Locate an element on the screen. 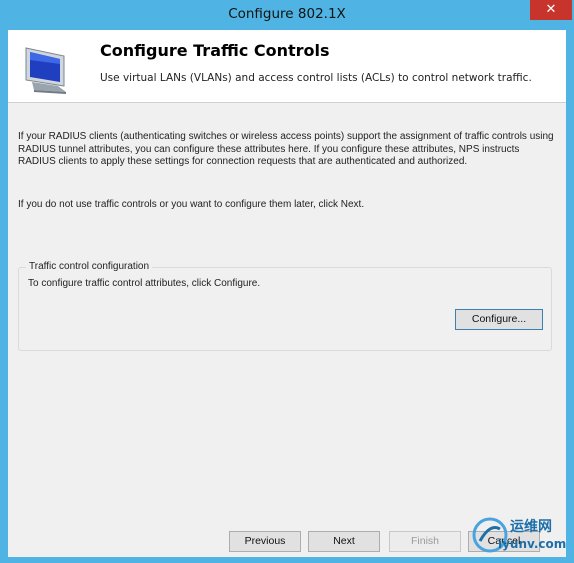 This screenshot has height=563, width=574. window-title: Configure 802.1X is located at coordinates (287, 14).